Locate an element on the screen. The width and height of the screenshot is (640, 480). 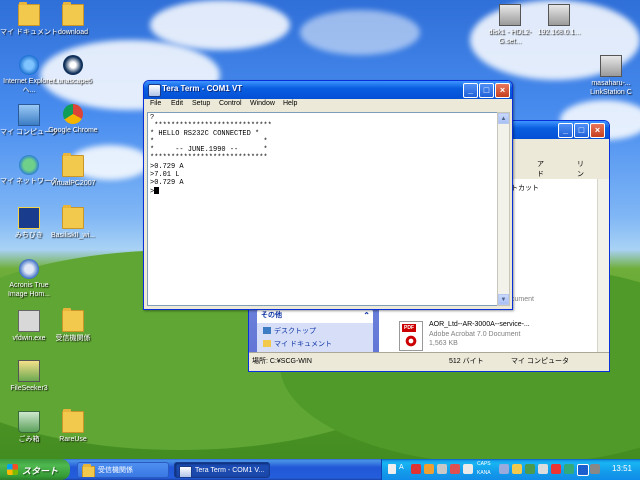
desktop-icon-download: download is located at coordinates (73, 19).